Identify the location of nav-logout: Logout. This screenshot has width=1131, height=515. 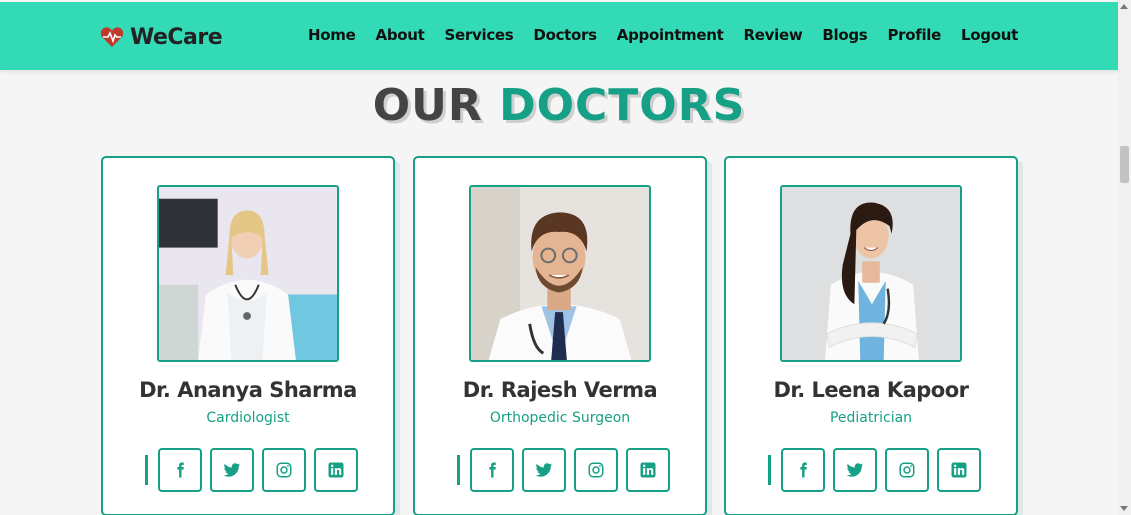
(989, 35).